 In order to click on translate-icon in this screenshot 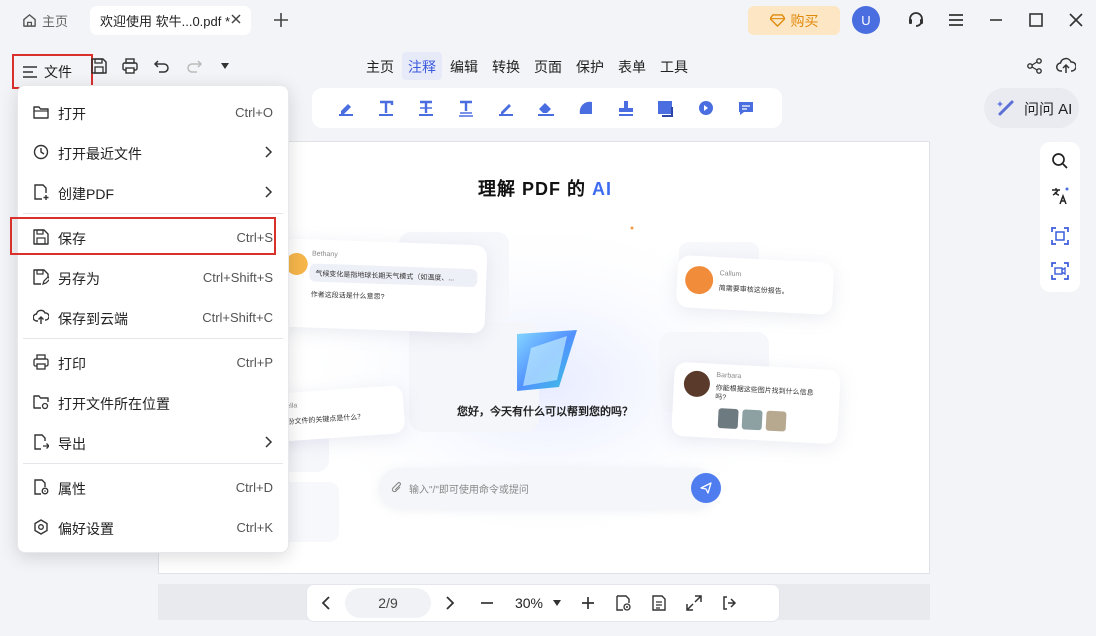, I will do `click(1060, 196)`.